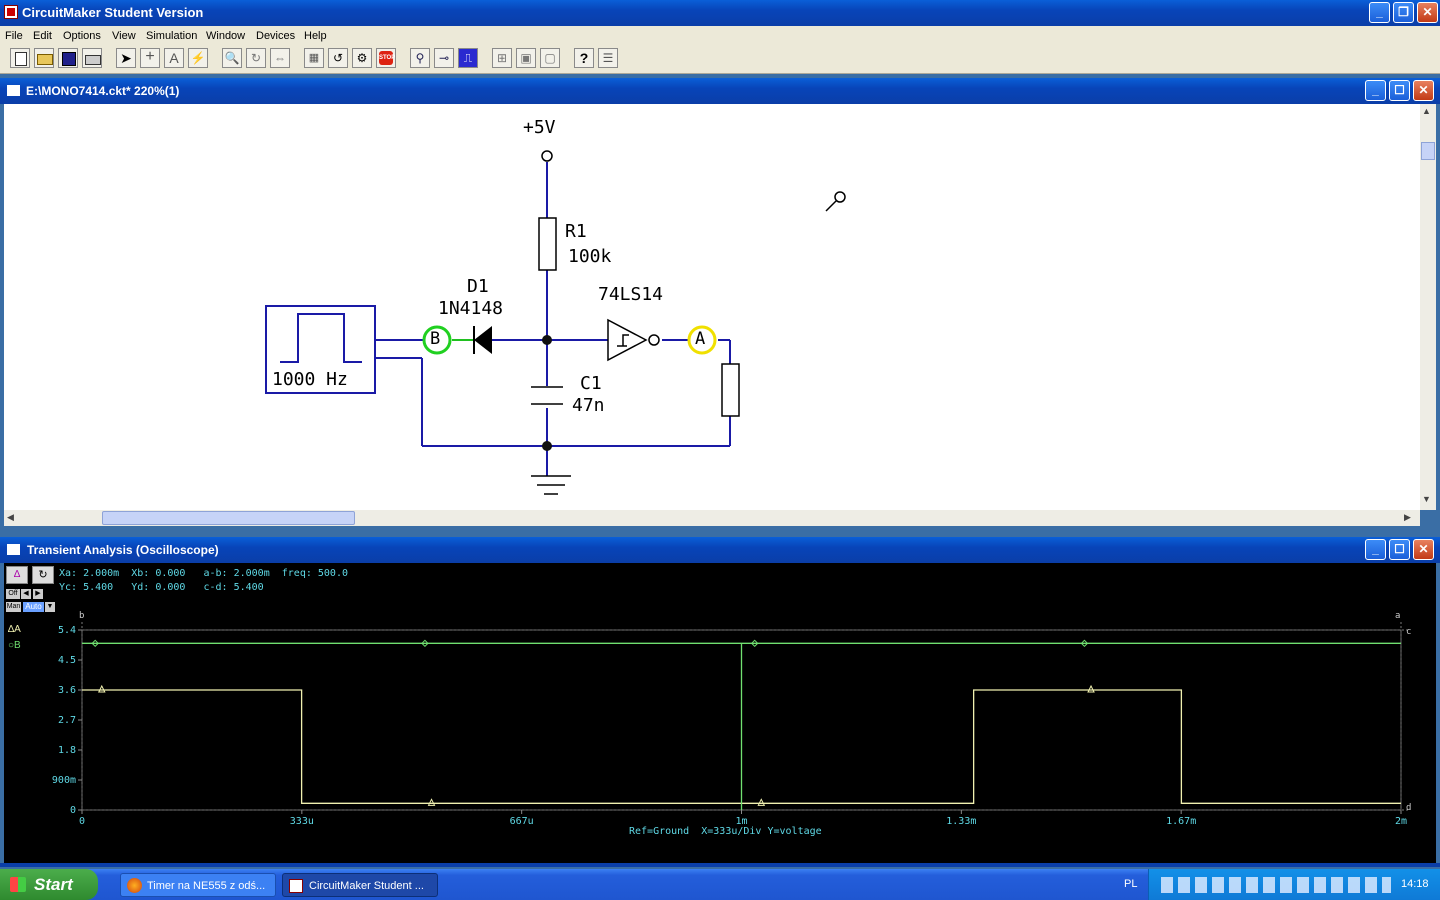 This screenshot has height=900, width=1440. Describe the element at coordinates (1397, 616) in the screenshot. I see `cursor-a-label: a` at that location.